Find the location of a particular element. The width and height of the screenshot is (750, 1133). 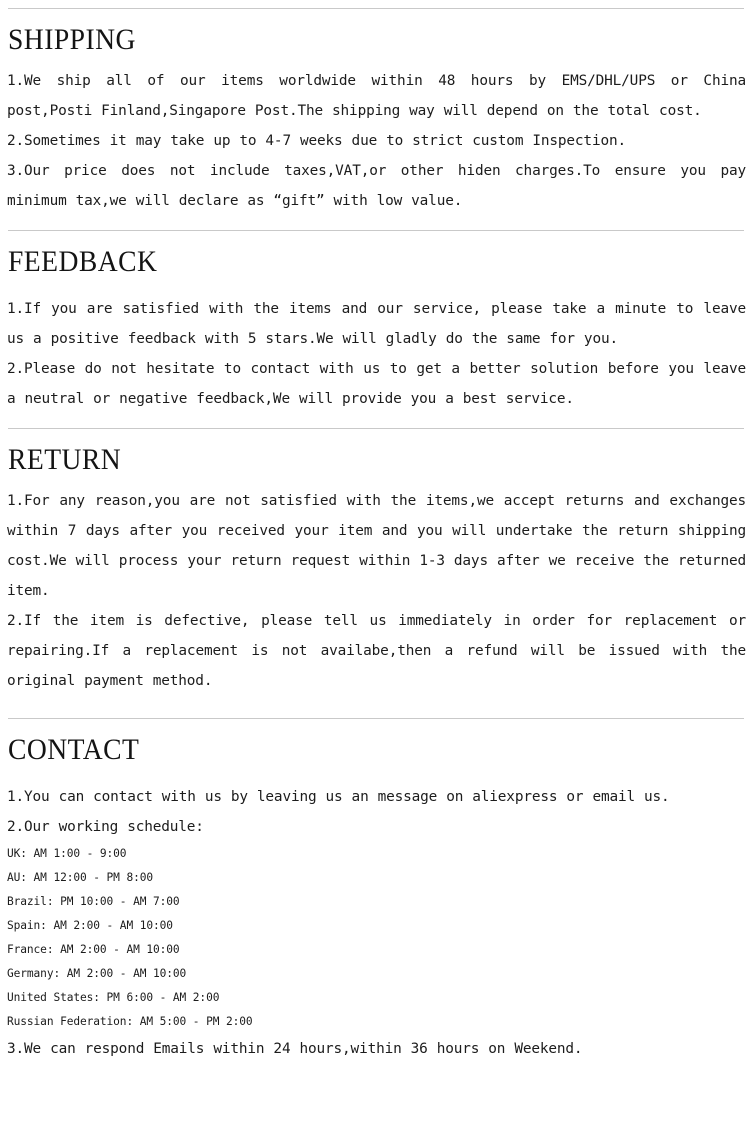

schedule-item-brazil: Brazil: PM 10:00 - AM 7:00 is located at coordinates (93, 901).